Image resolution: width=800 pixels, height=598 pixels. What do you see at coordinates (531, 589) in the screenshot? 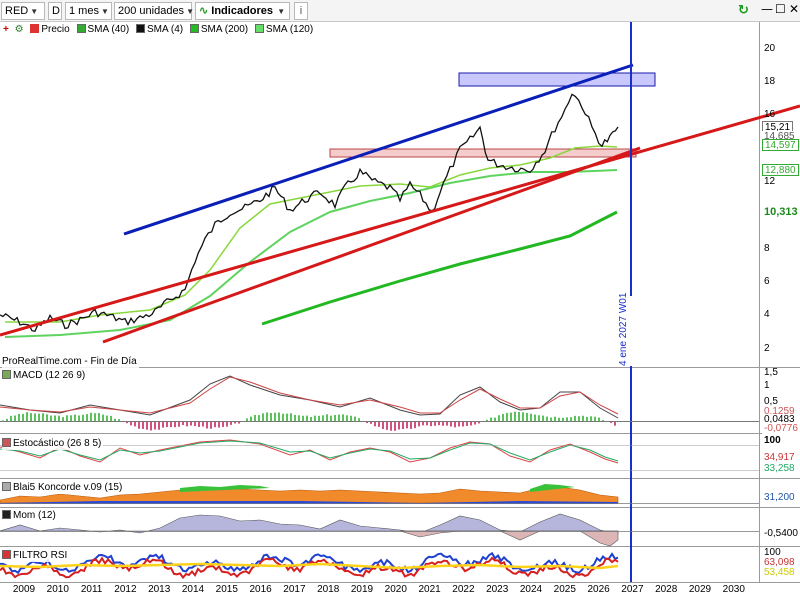
I see `x-tick-2024: 2024` at bounding box center [531, 589].